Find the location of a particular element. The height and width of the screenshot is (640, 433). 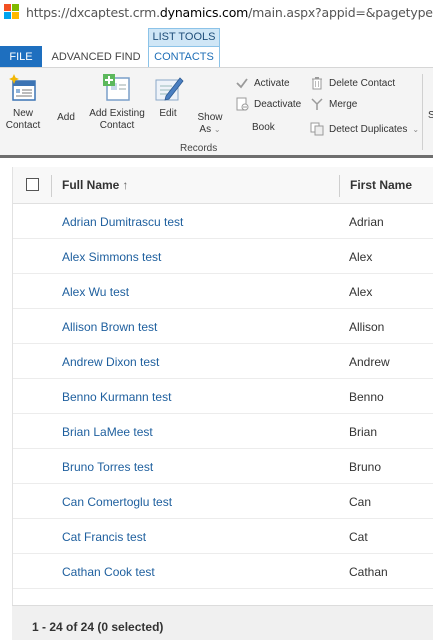

first-name-cell: Brian is located at coordinates (363, 432).